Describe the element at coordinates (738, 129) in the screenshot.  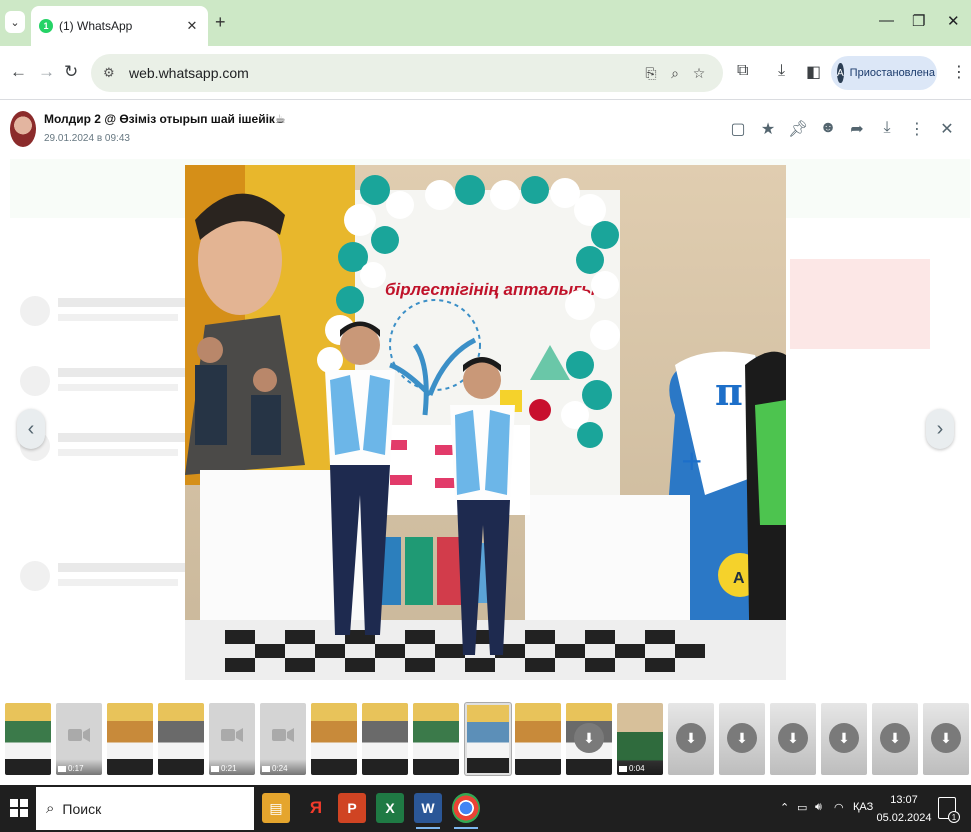
I see `go-to-message-icon: ▢` at that location.